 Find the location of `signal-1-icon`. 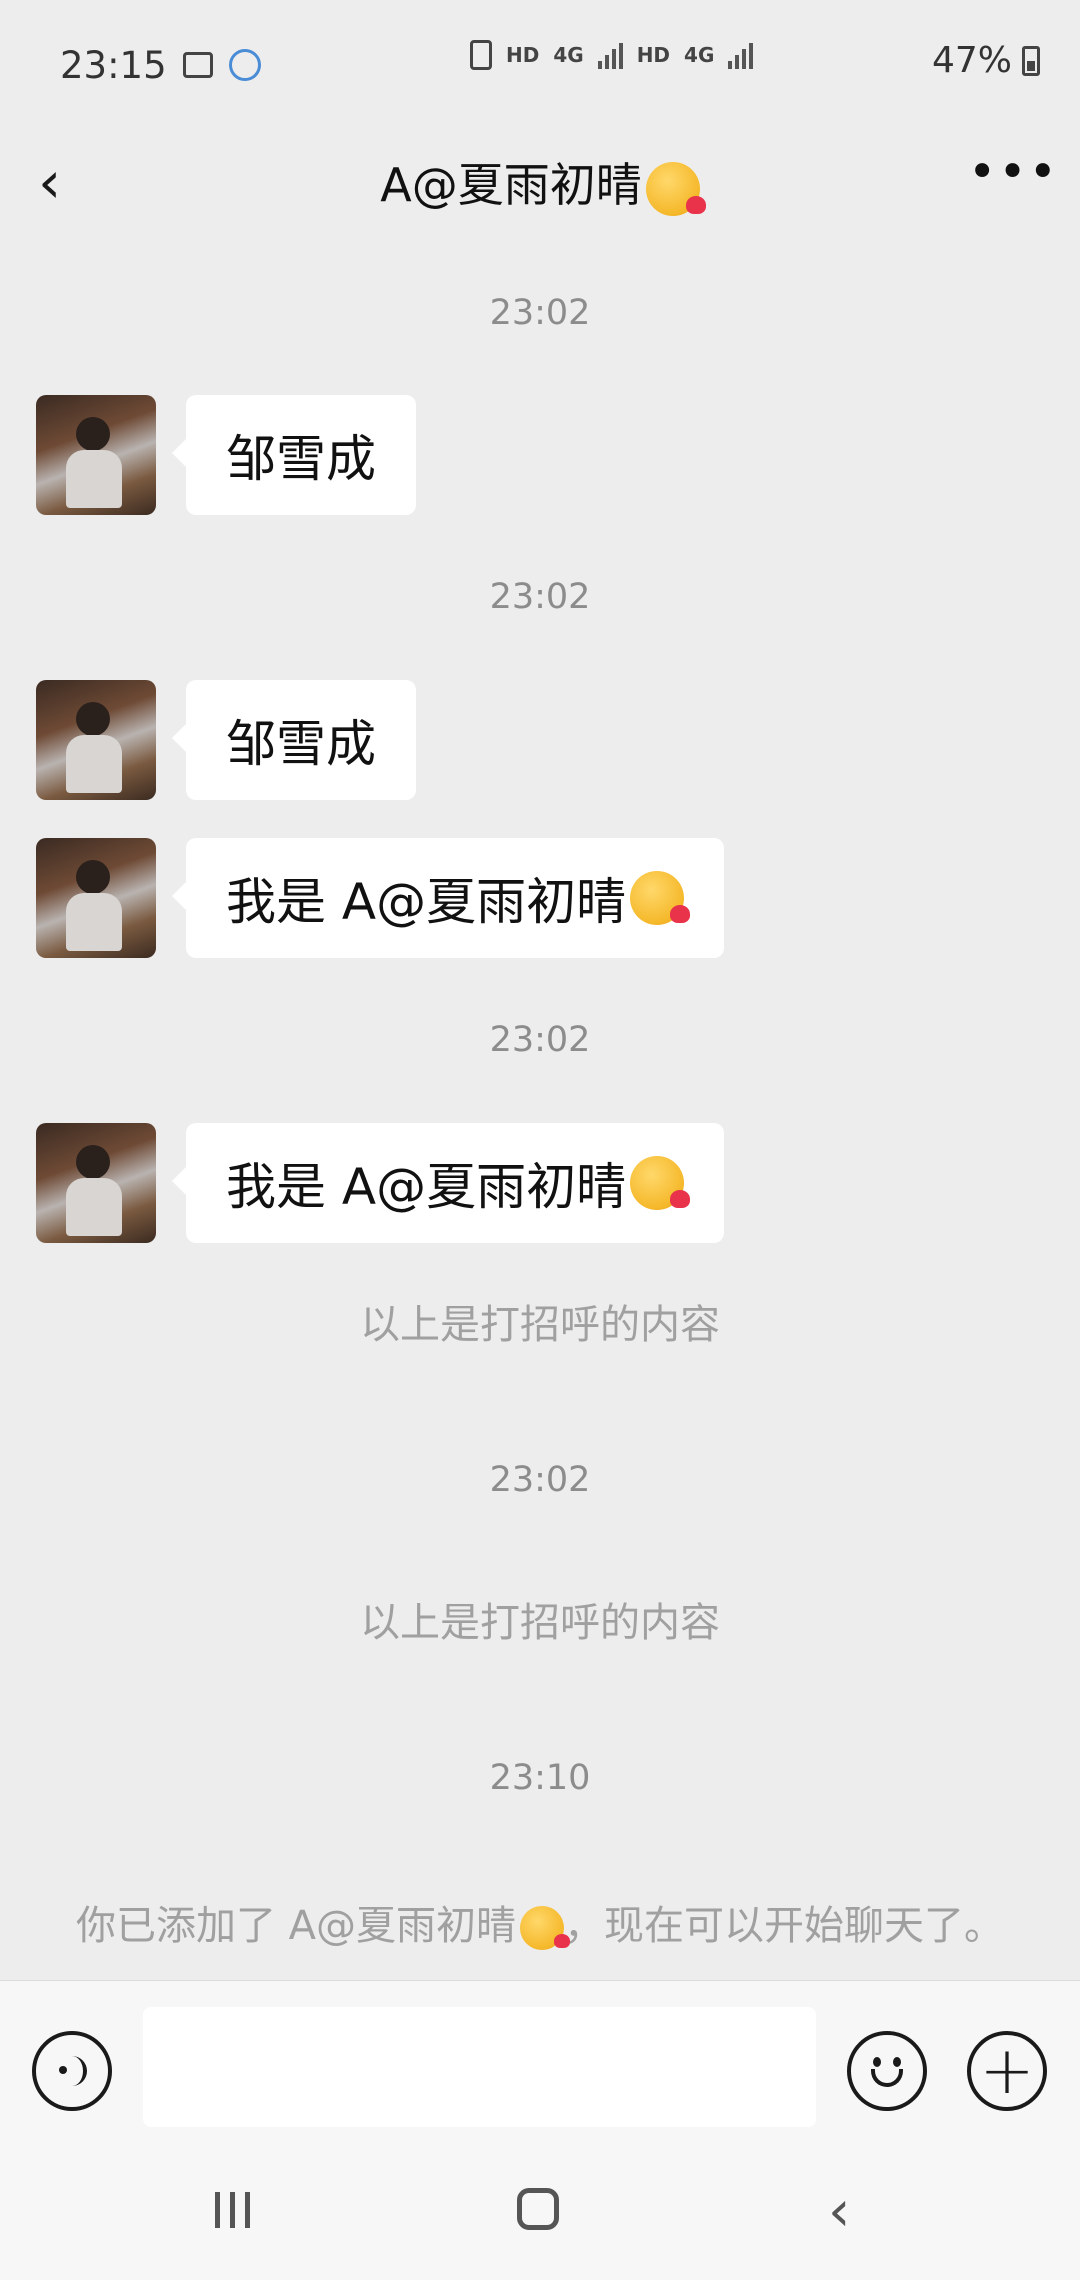

signal-1-icon is located at coordinates (610, 55).